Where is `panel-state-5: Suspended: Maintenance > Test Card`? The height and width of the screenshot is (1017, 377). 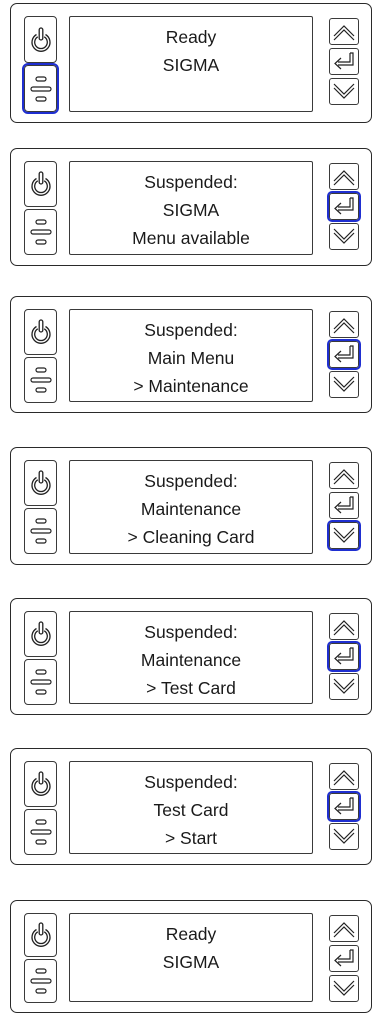 panel-state-5: Suspended: Maintenance > Test Card is located at coordinates (191, 656).